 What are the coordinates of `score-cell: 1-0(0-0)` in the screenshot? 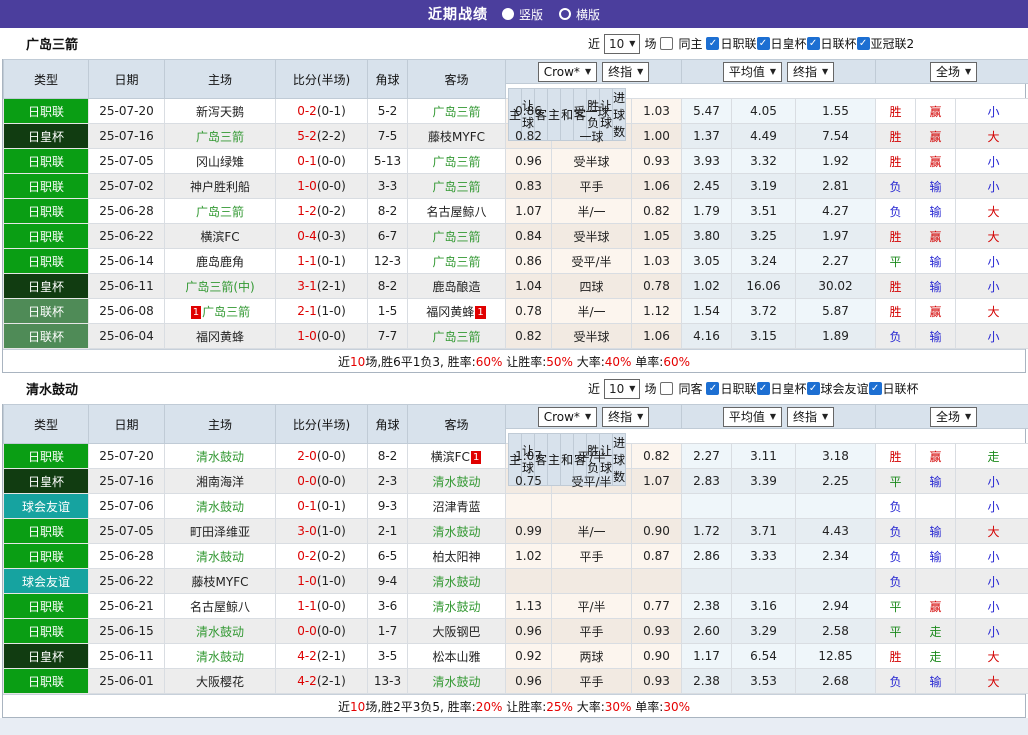 It's located at (321, 186).